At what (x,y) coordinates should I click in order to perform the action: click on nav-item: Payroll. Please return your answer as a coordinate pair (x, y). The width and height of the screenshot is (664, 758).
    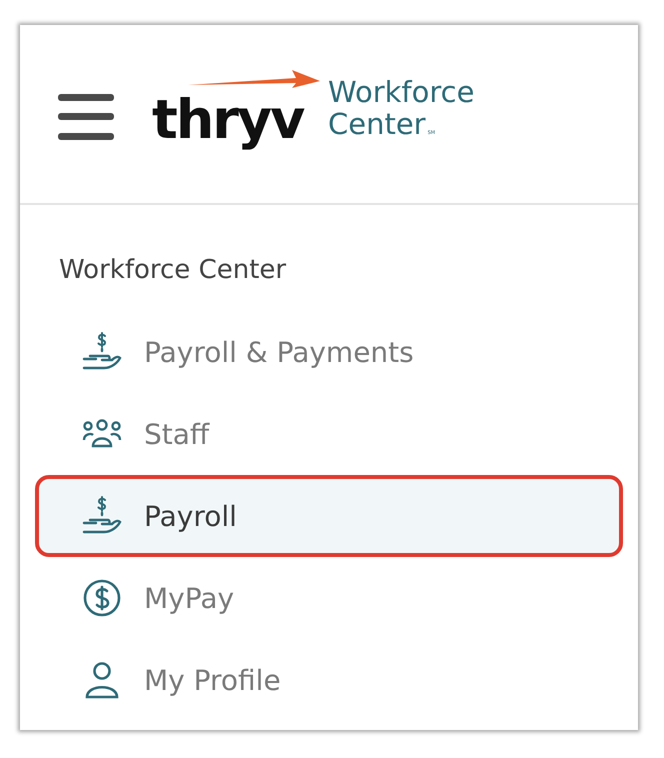
    Looking at the image, I should click on (329, 516).